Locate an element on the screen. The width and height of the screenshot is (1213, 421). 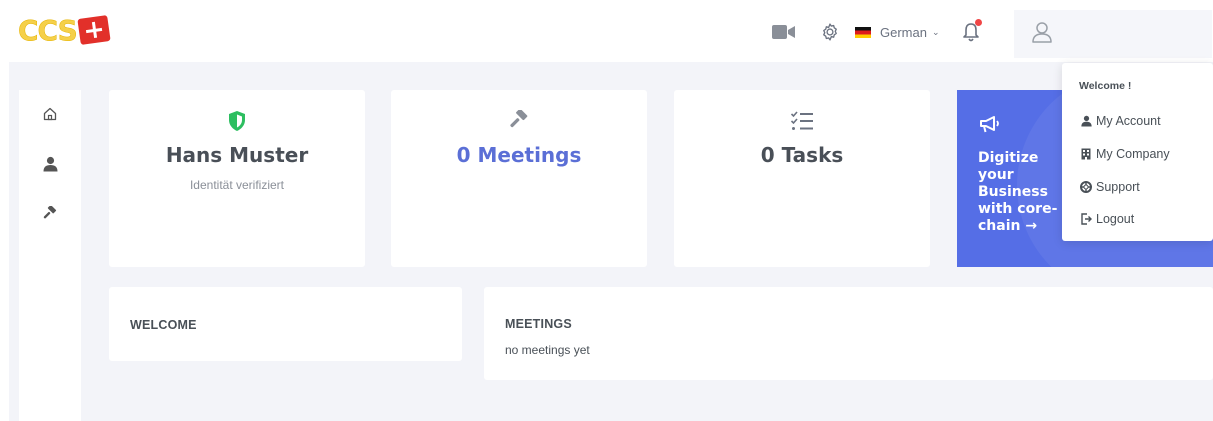
welcome-card: WELCOME is located at coordinates (285, 324).